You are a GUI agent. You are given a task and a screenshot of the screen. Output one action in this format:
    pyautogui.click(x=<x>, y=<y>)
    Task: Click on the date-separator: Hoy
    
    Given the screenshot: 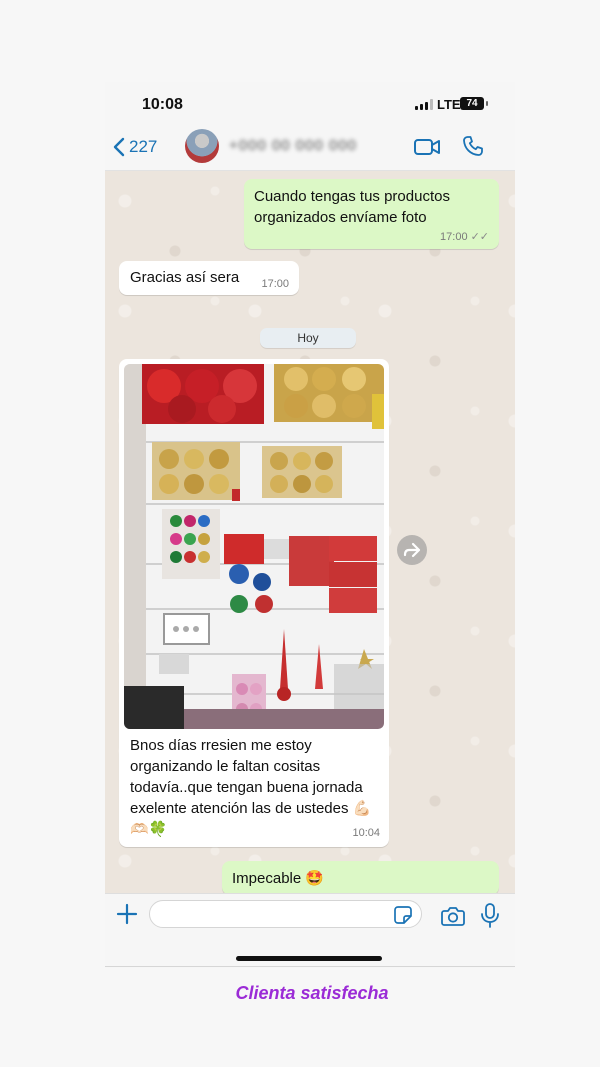 What is the action you would take?
    pyautogui.click(x=308, y=338)
    